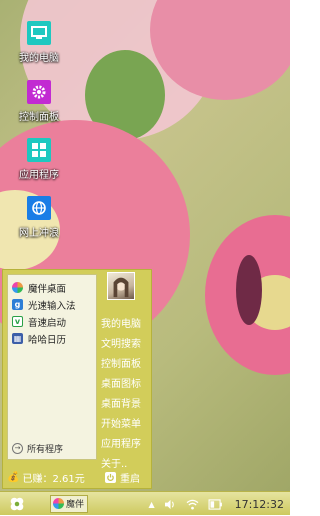 The image size is (320, 516). I want to click on clock: 17:12:32, so click(259, 504).